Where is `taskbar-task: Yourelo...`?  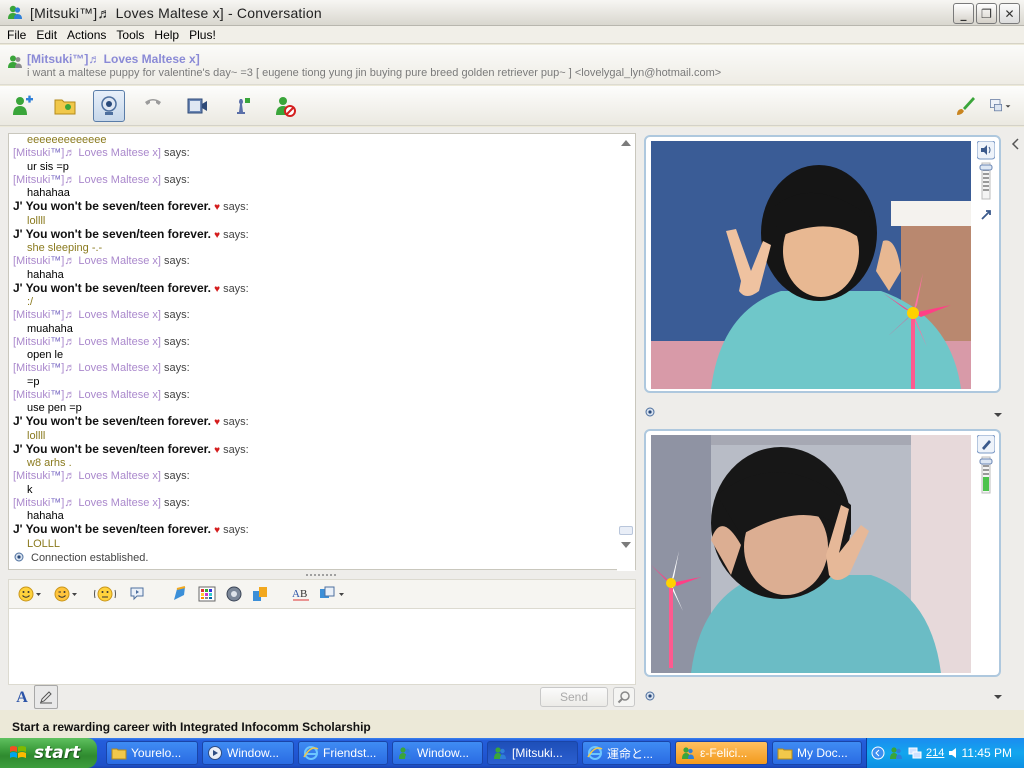
taskbar-task: Yourelo... is located at coordinates (152, 753).